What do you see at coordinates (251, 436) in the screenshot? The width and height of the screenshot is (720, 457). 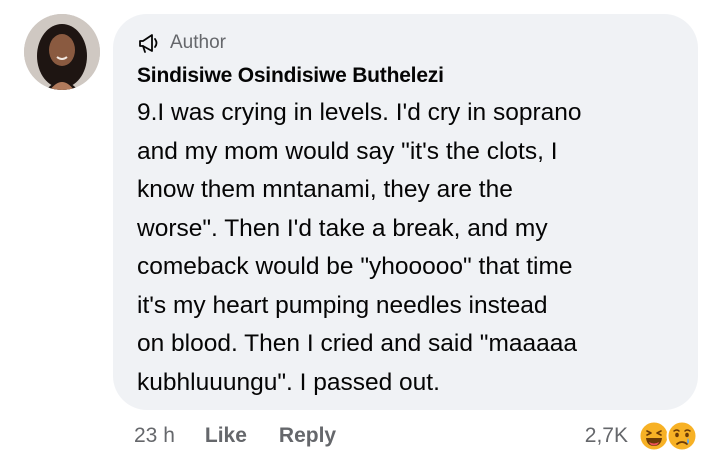 I see `comment-actions: 23 h Like Reply` at bounding box center [251, 436].